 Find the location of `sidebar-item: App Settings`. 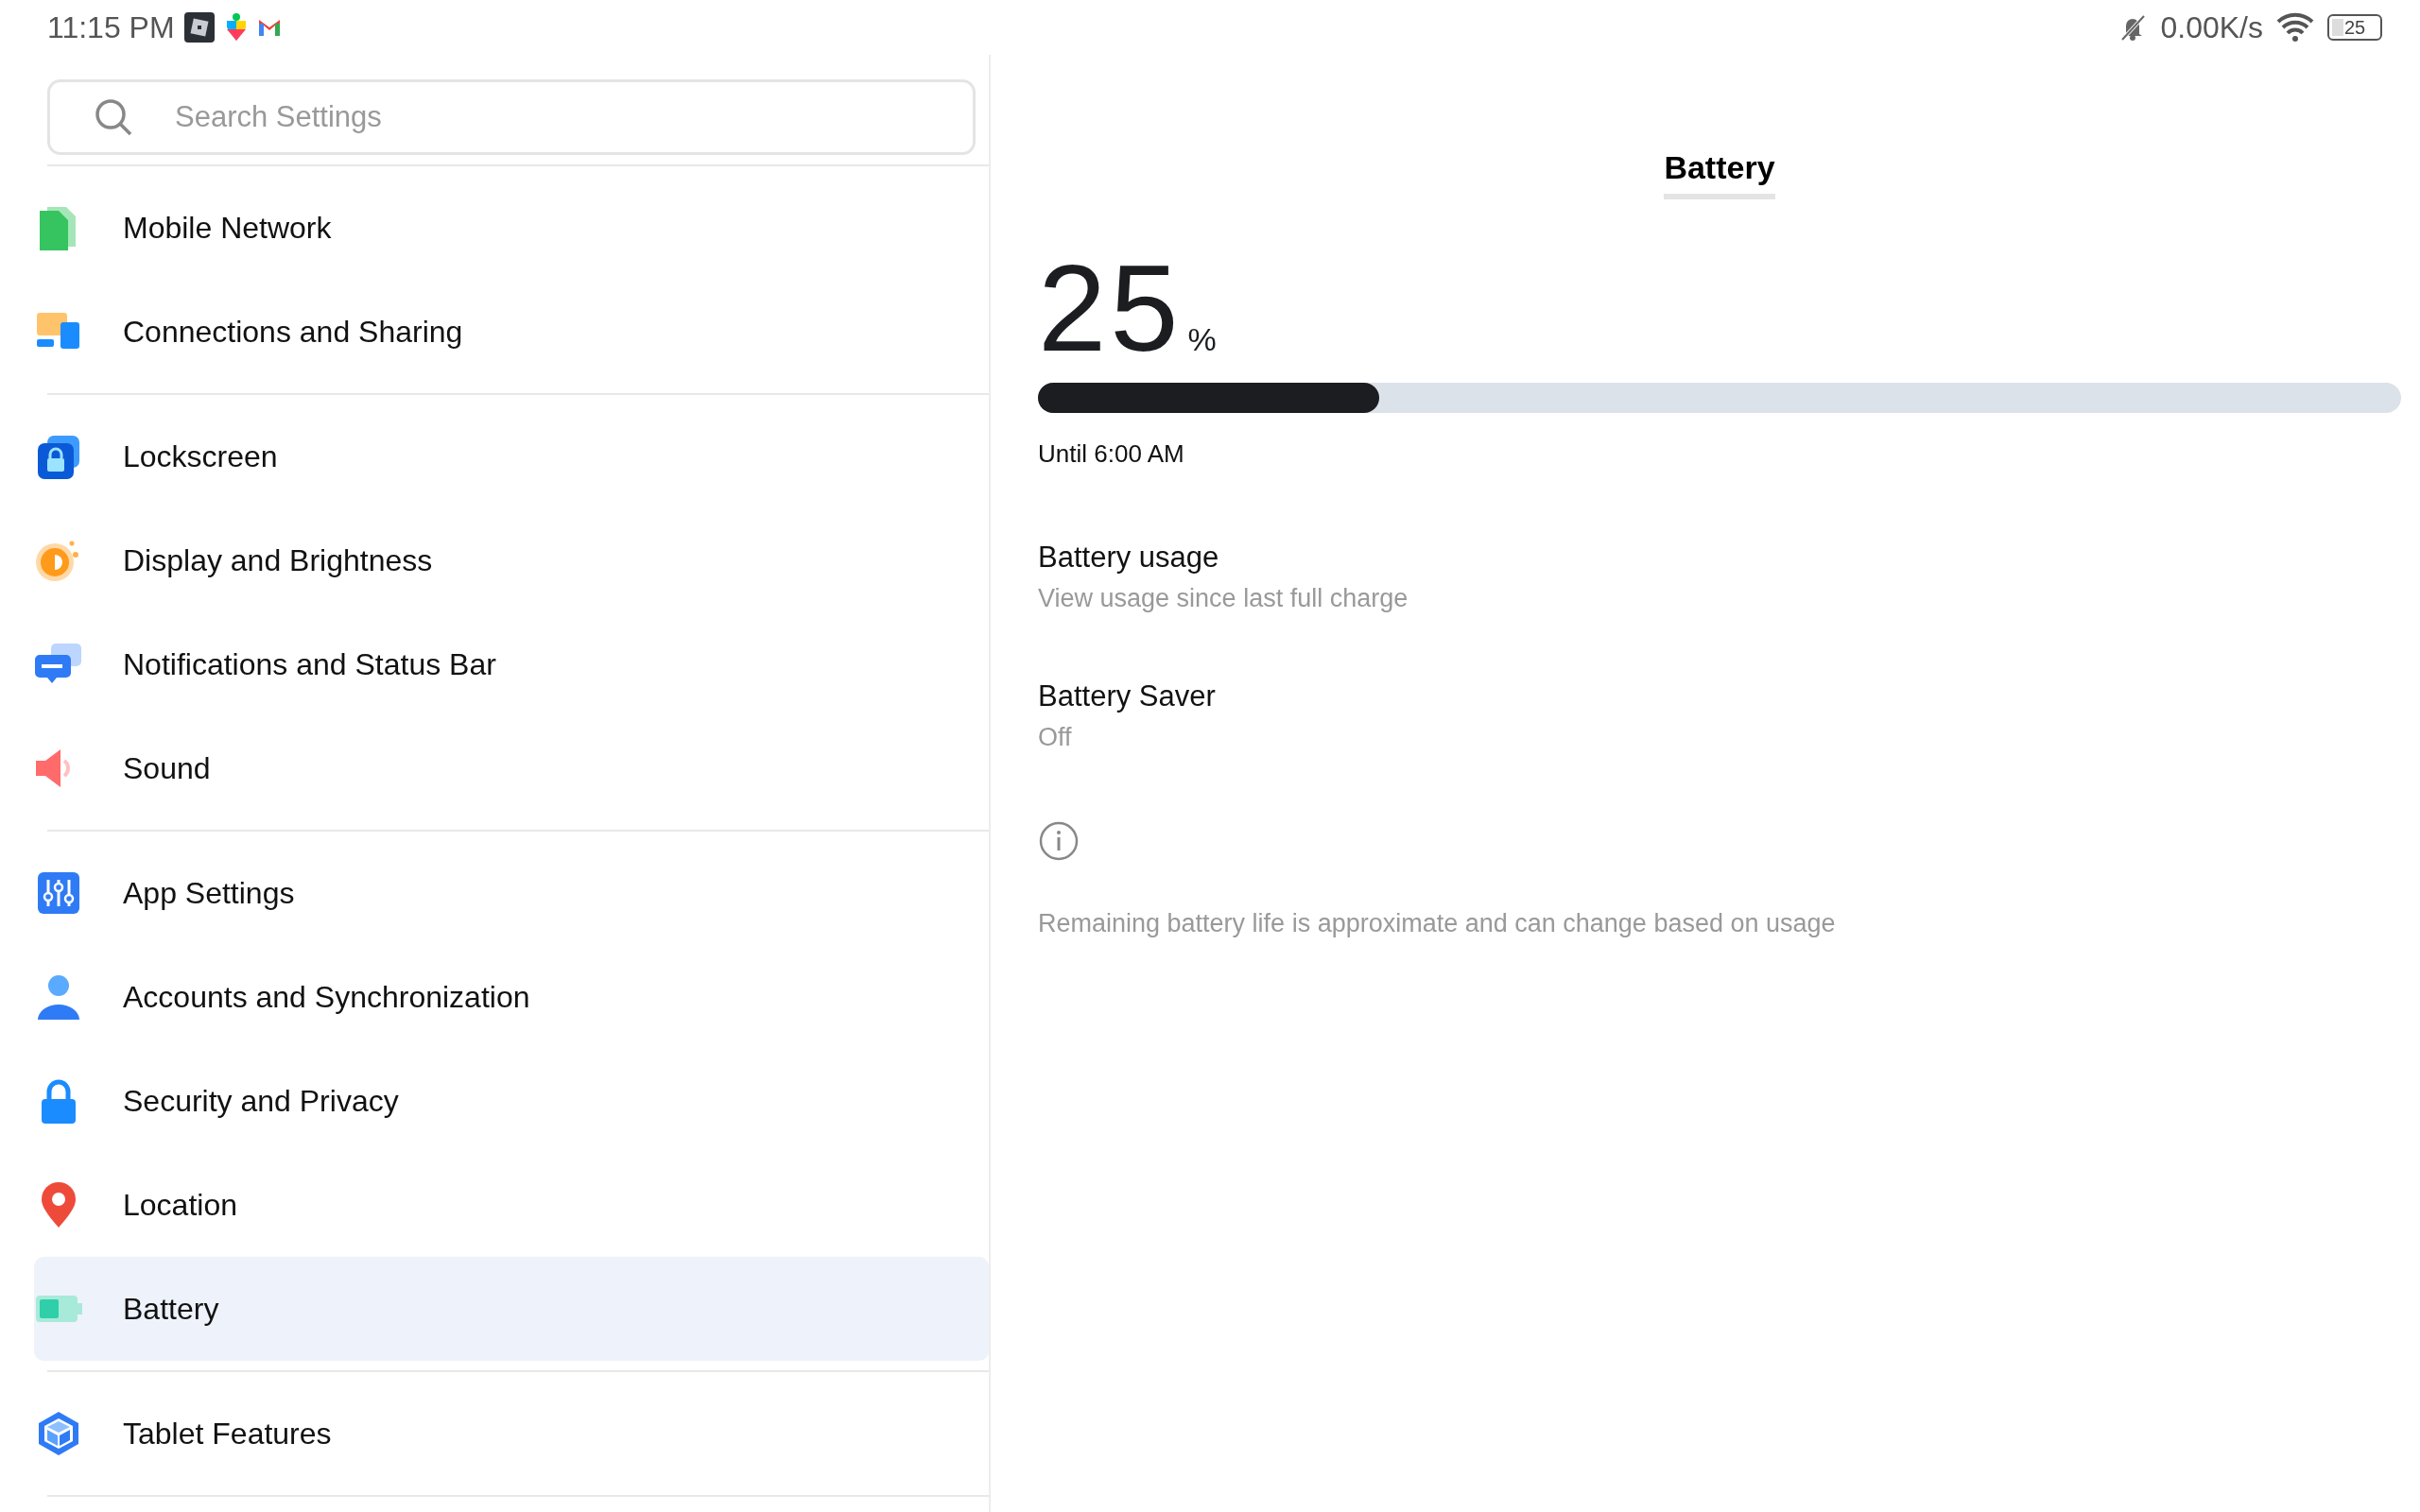

sidebar-item: App Settings is located at coordinates (512, 893).